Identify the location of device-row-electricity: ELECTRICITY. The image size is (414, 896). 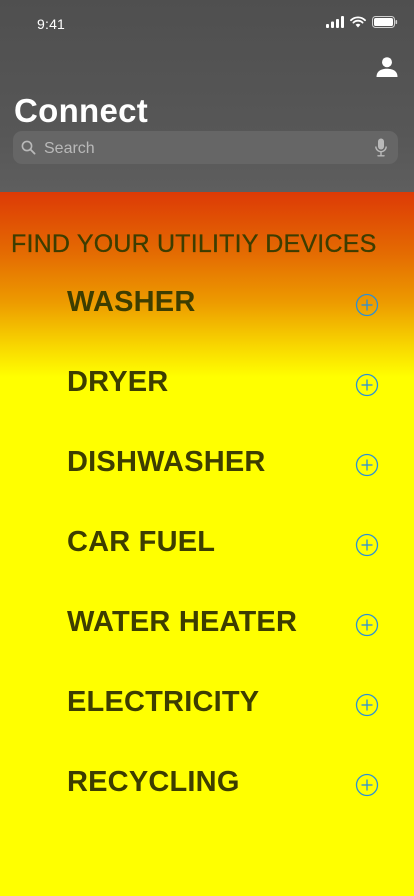
(207, 708).